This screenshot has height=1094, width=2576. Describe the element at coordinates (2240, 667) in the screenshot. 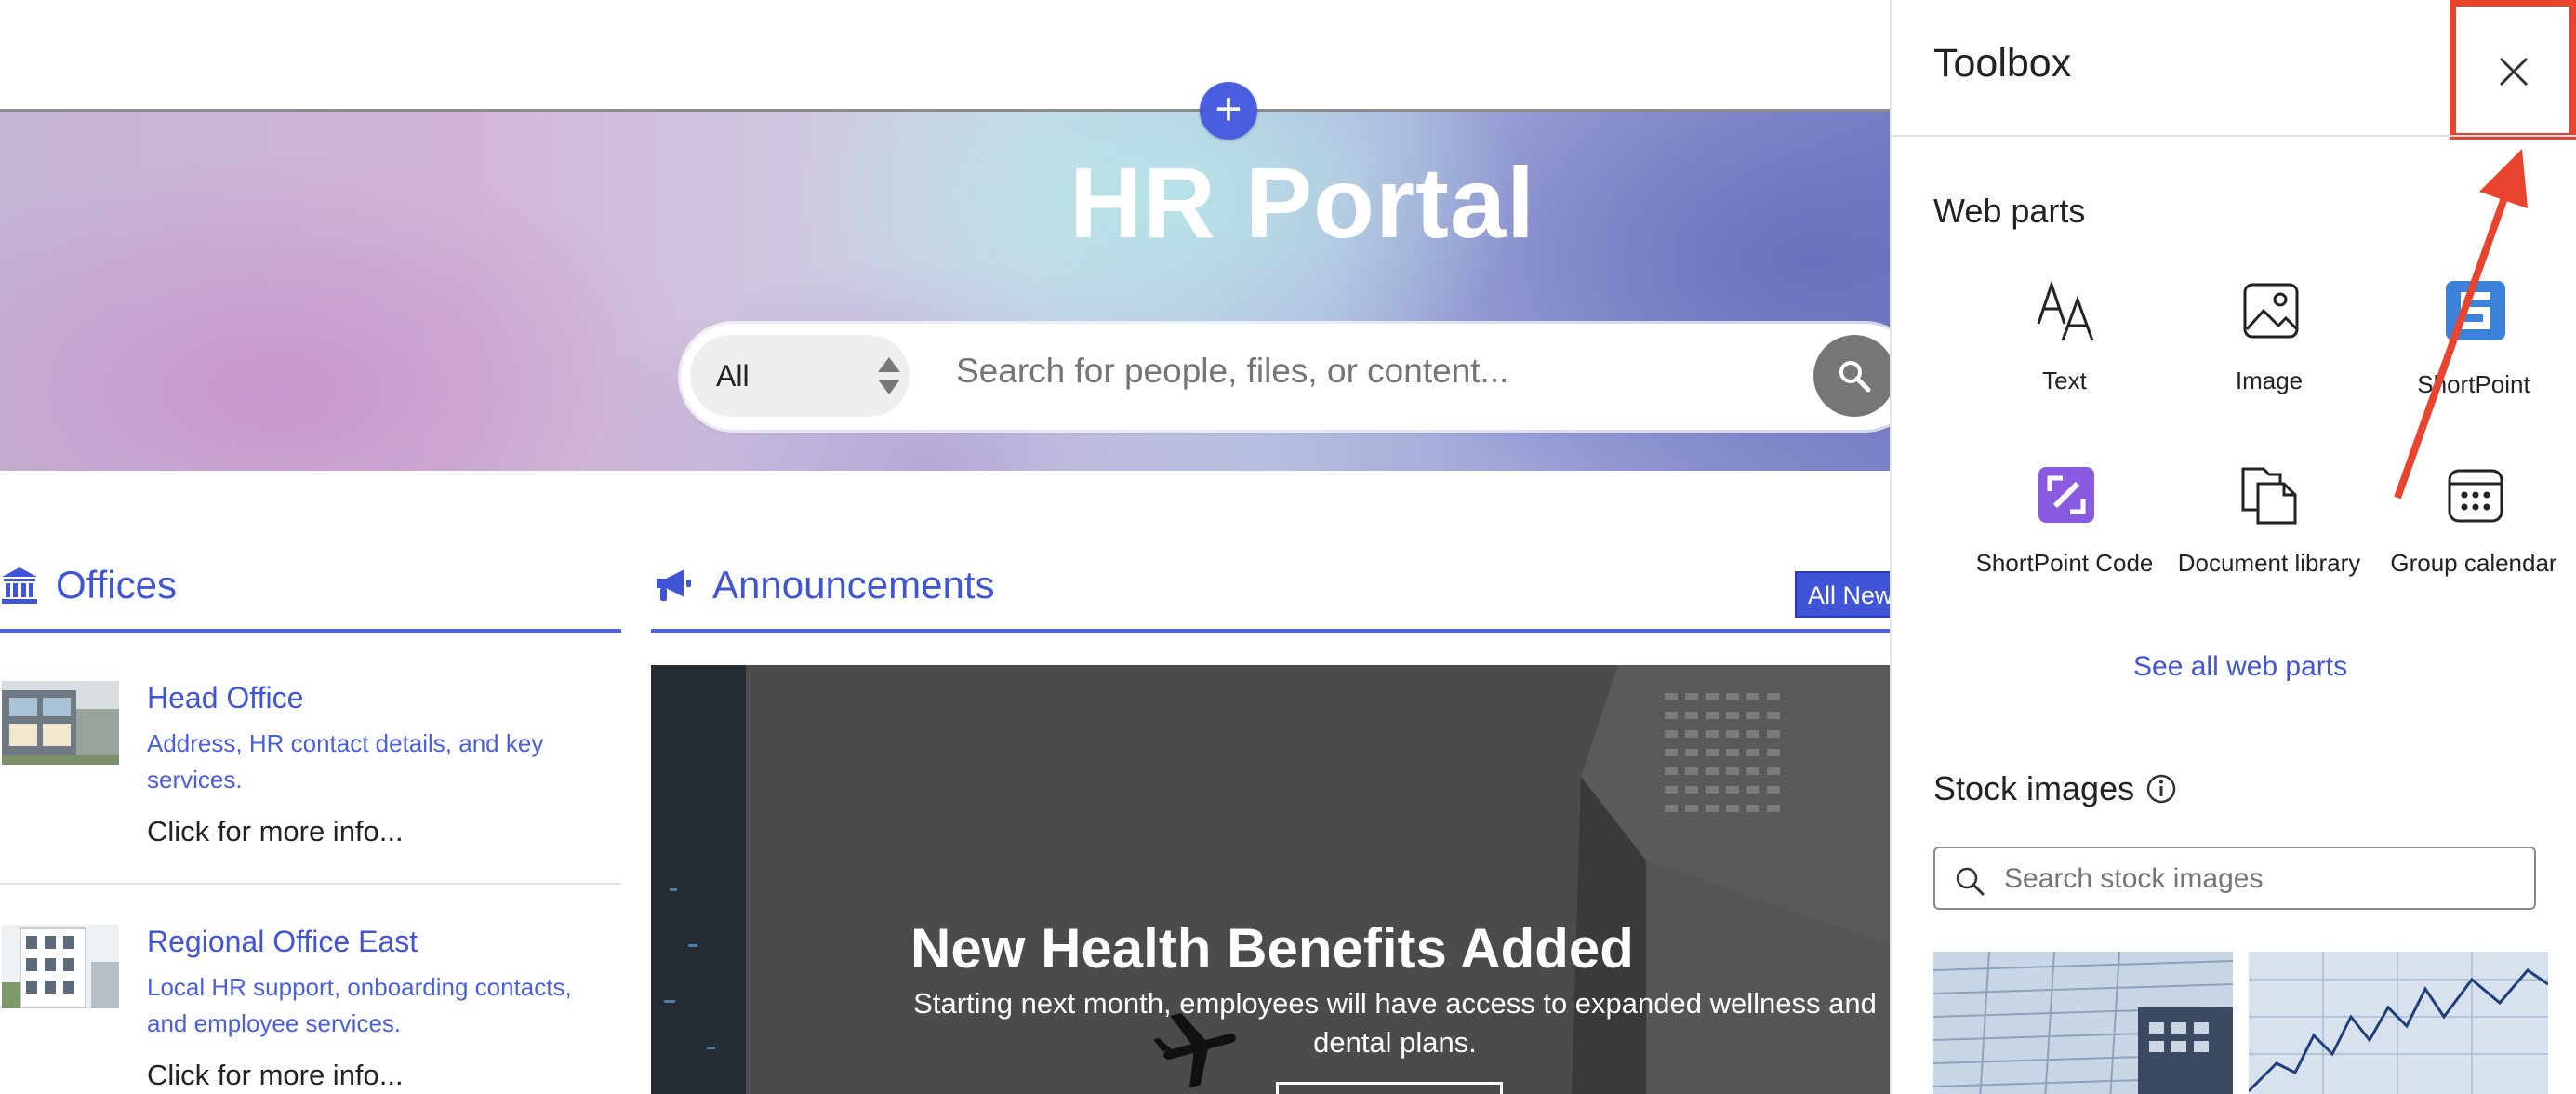

I see `see-all-web-parts-link: See all web parts` at that location.